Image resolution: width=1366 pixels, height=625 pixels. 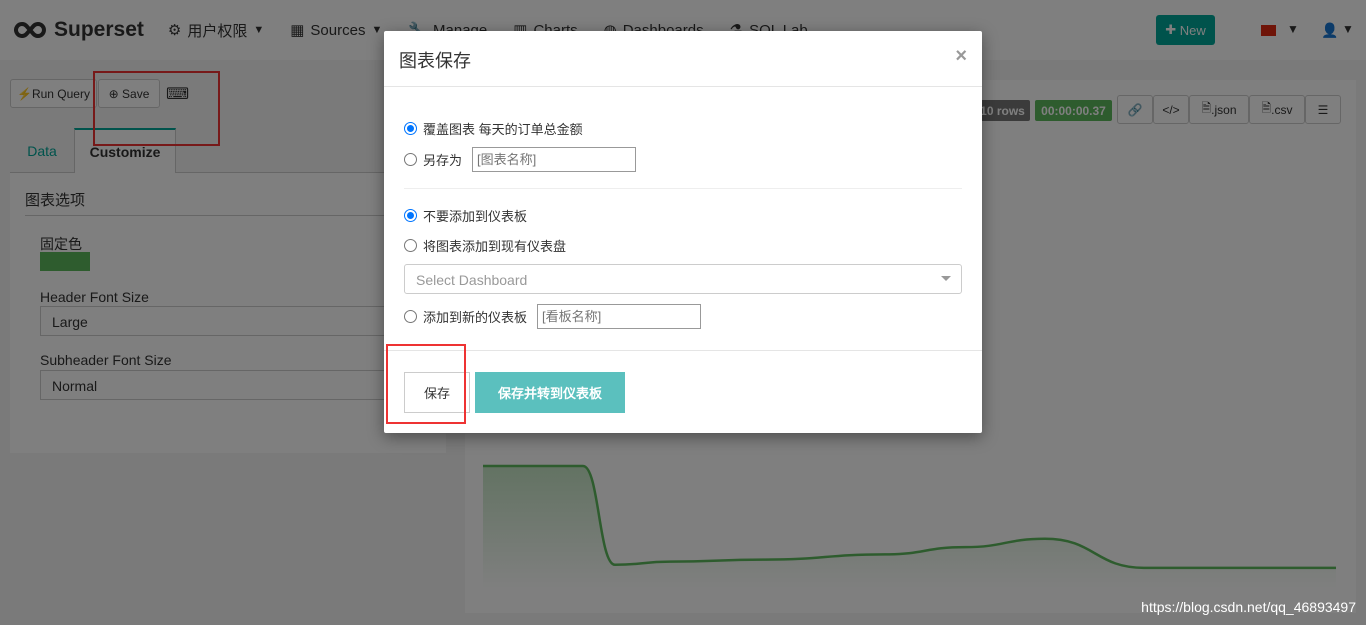 I want to click on annotation-box, so click(x=426, y=384).